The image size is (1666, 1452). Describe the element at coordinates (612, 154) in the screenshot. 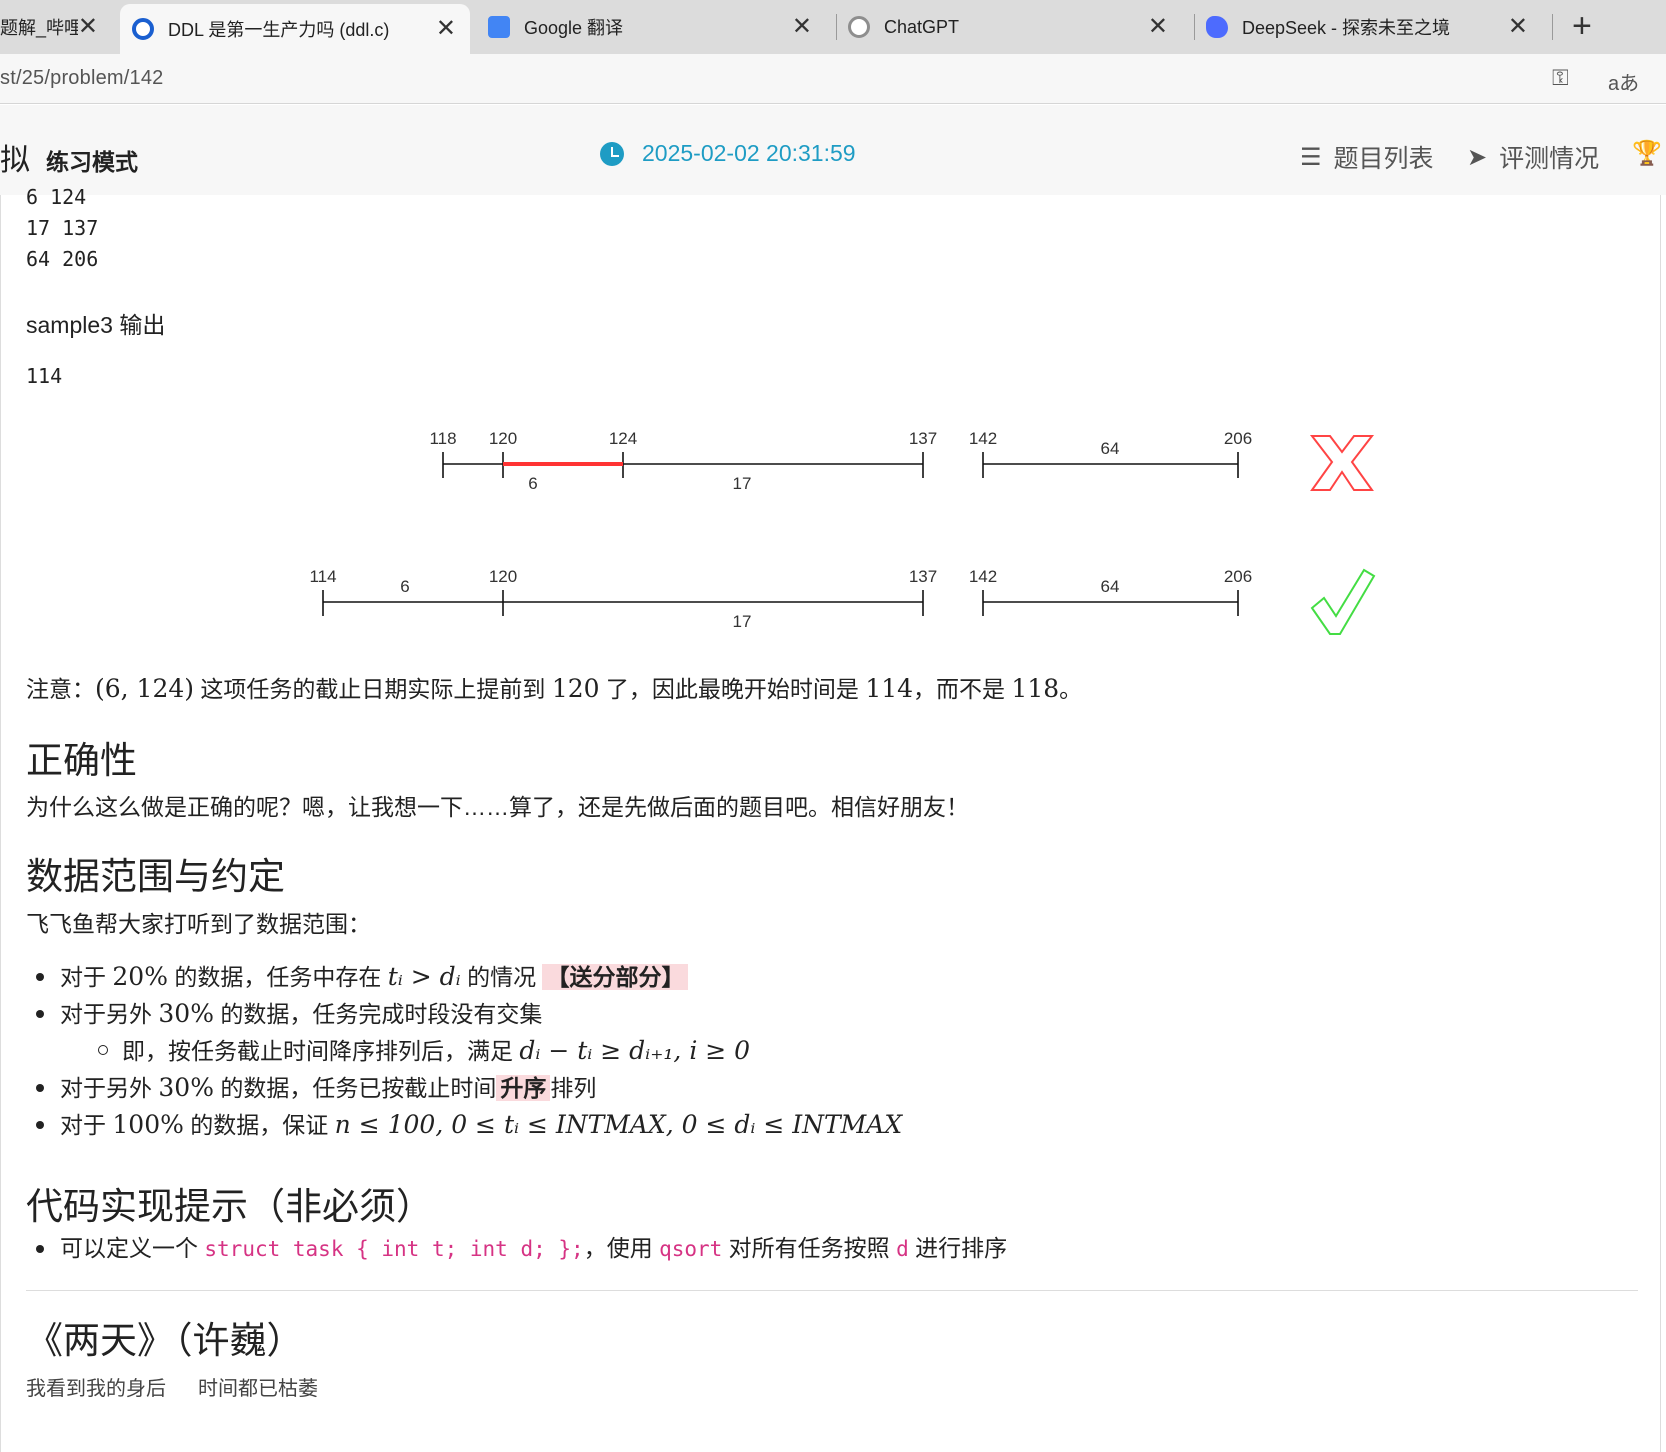

I see `clock-icon` at that location.